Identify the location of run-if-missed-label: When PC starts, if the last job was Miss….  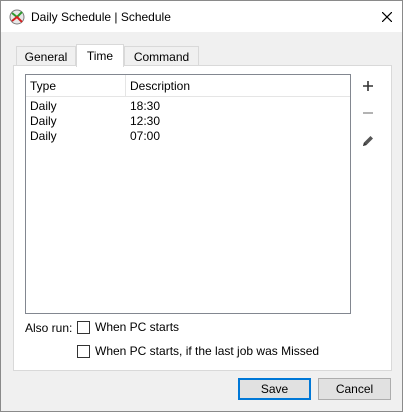
(207, 351).